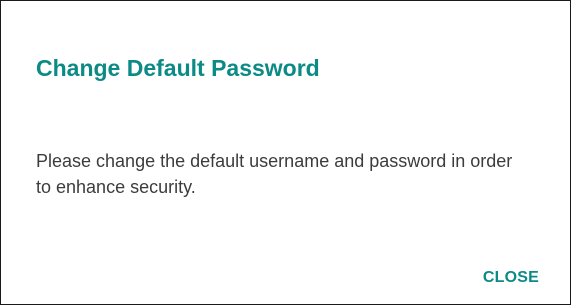 The image size is (573, 307). I want to click on dialog-title: Change Default Password, so click(178, 68).